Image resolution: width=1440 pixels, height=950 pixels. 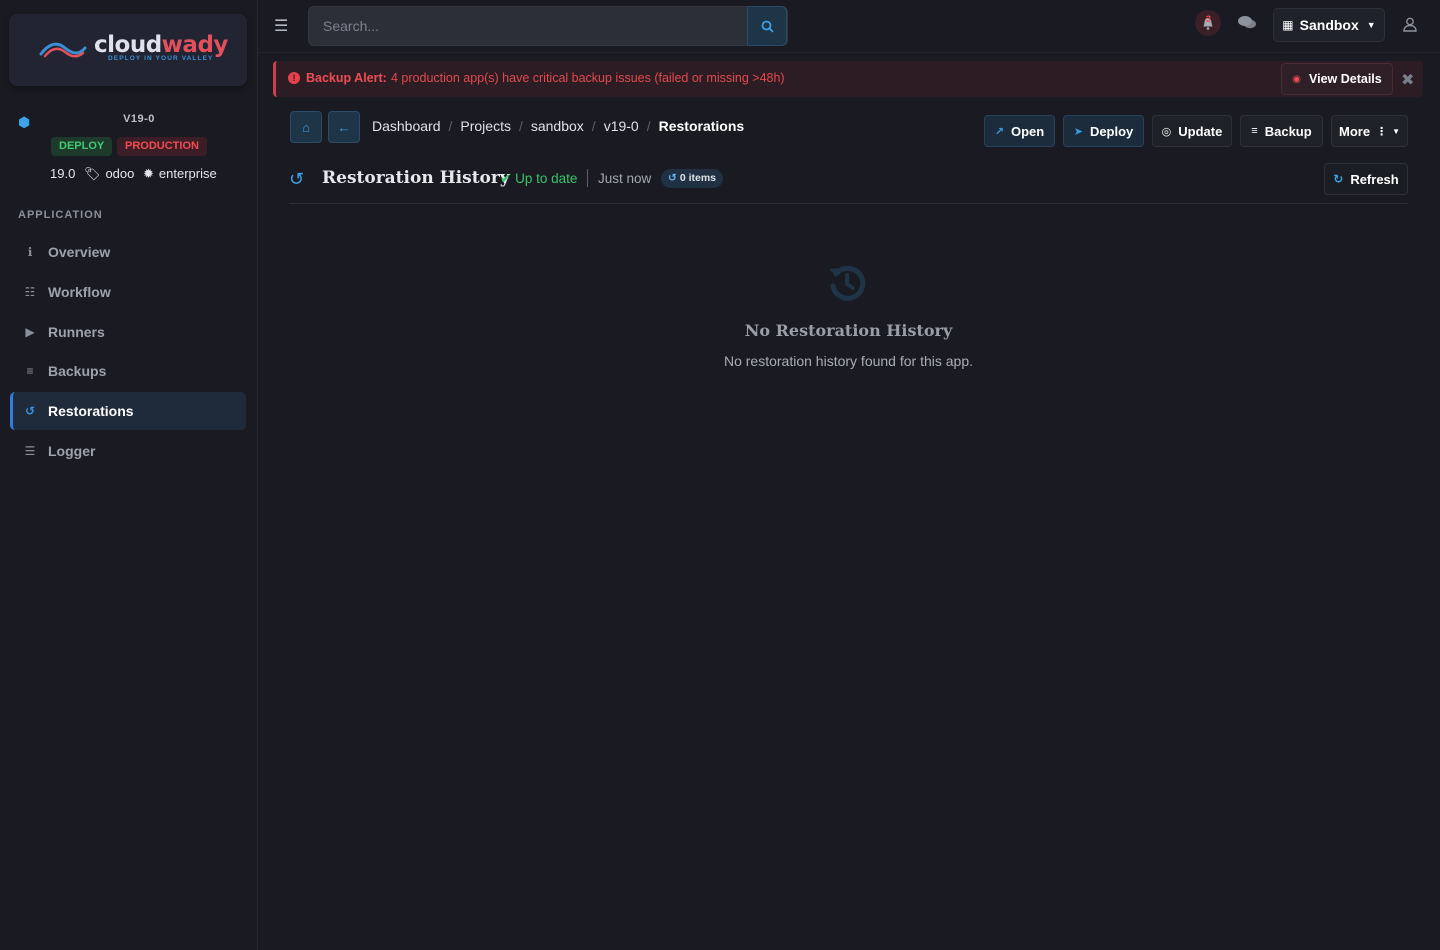 What do you see at coordinates (30, 451) in the screenshot?
I see `file-text-icon: ☰` at bounding box center [30, 451].